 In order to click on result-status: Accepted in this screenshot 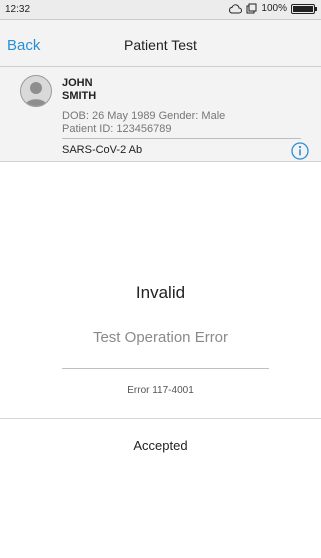, I will do `click(160, 445)`.